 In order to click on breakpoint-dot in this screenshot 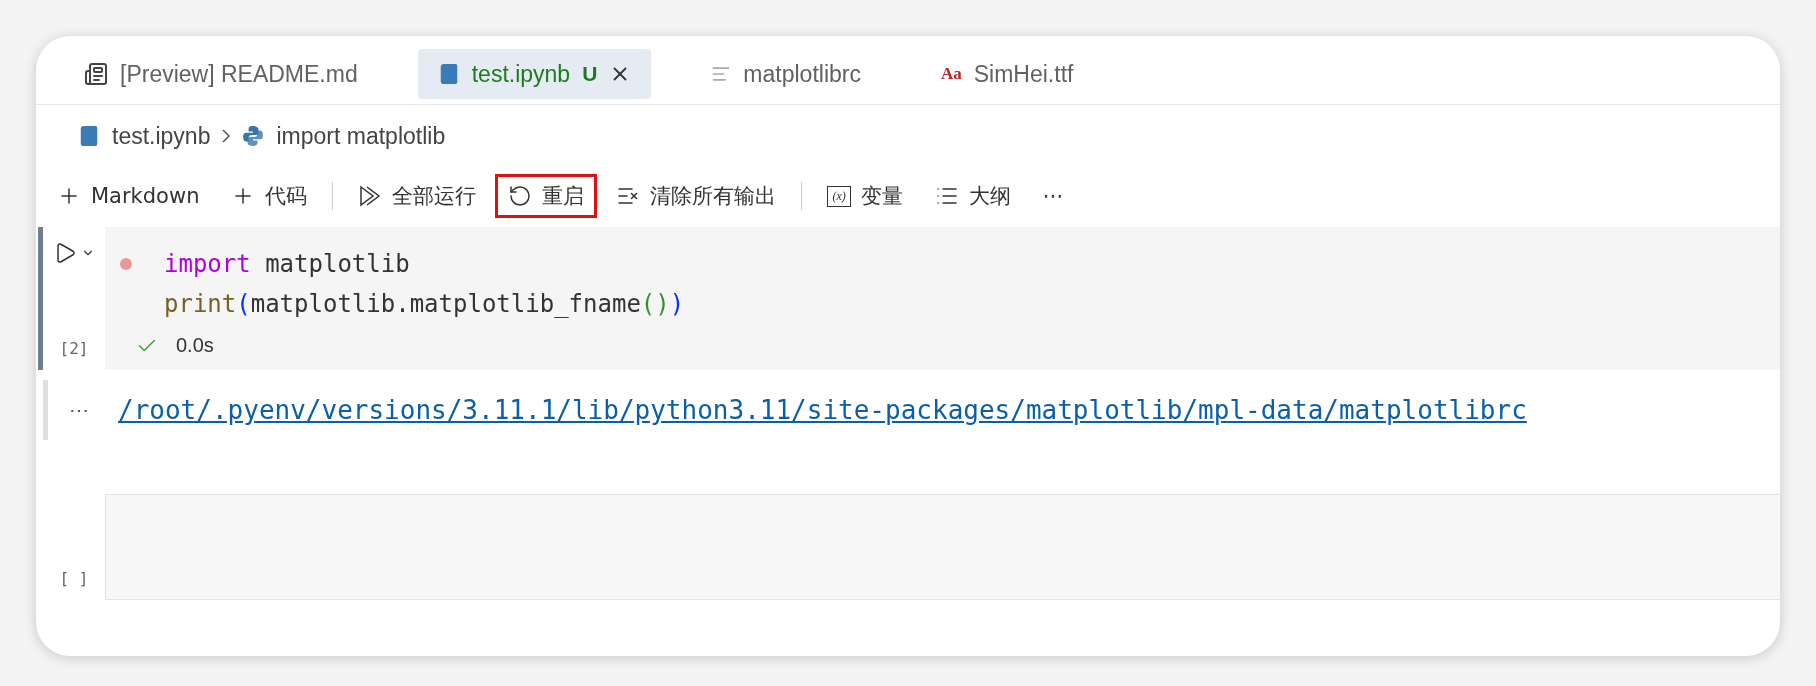, I will do `click(126, 264)`.